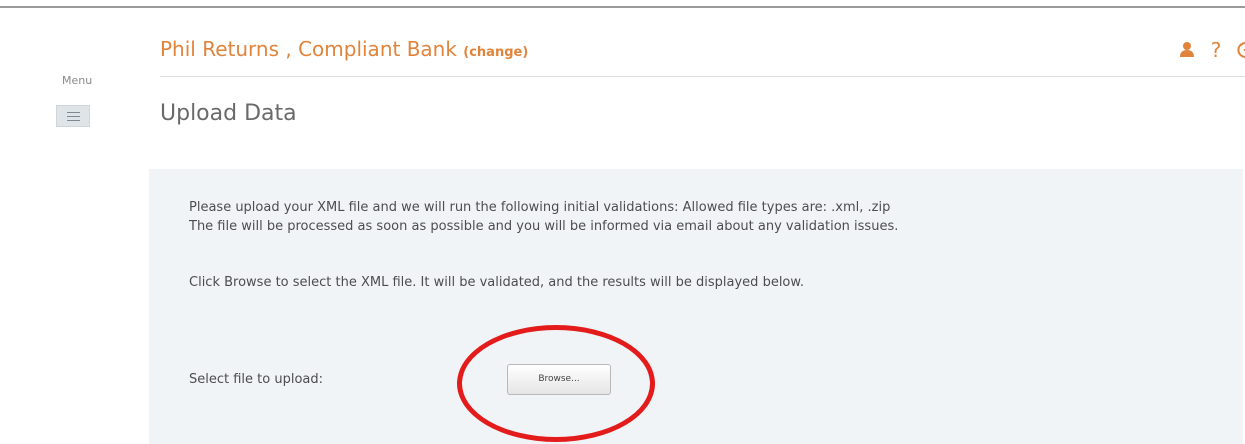 The image size is (1245, 444). What do you see at coordinates (622, 7) in the screenshot?
I see `top-divider` at bounding box center [622, 7].